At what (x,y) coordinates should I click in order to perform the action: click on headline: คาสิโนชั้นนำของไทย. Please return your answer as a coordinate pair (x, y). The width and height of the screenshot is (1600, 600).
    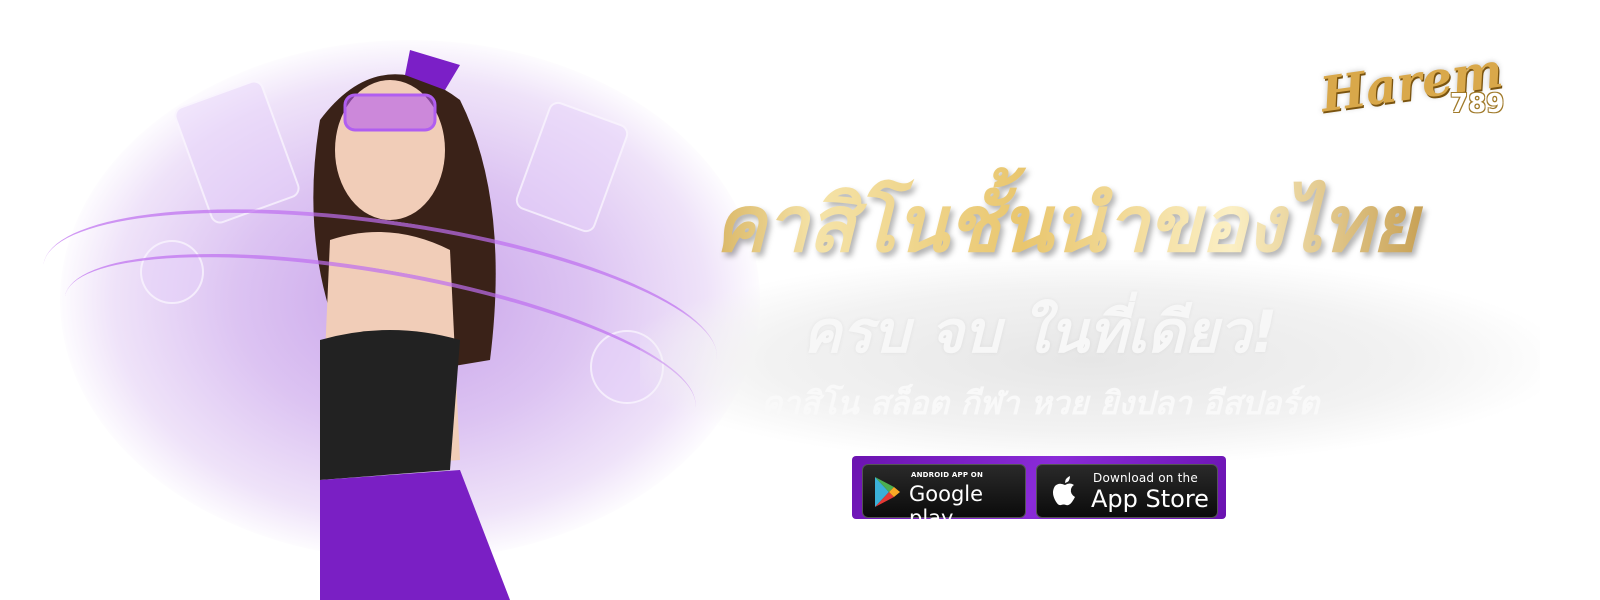
    Looking at the image, I should click on (1065, 224).